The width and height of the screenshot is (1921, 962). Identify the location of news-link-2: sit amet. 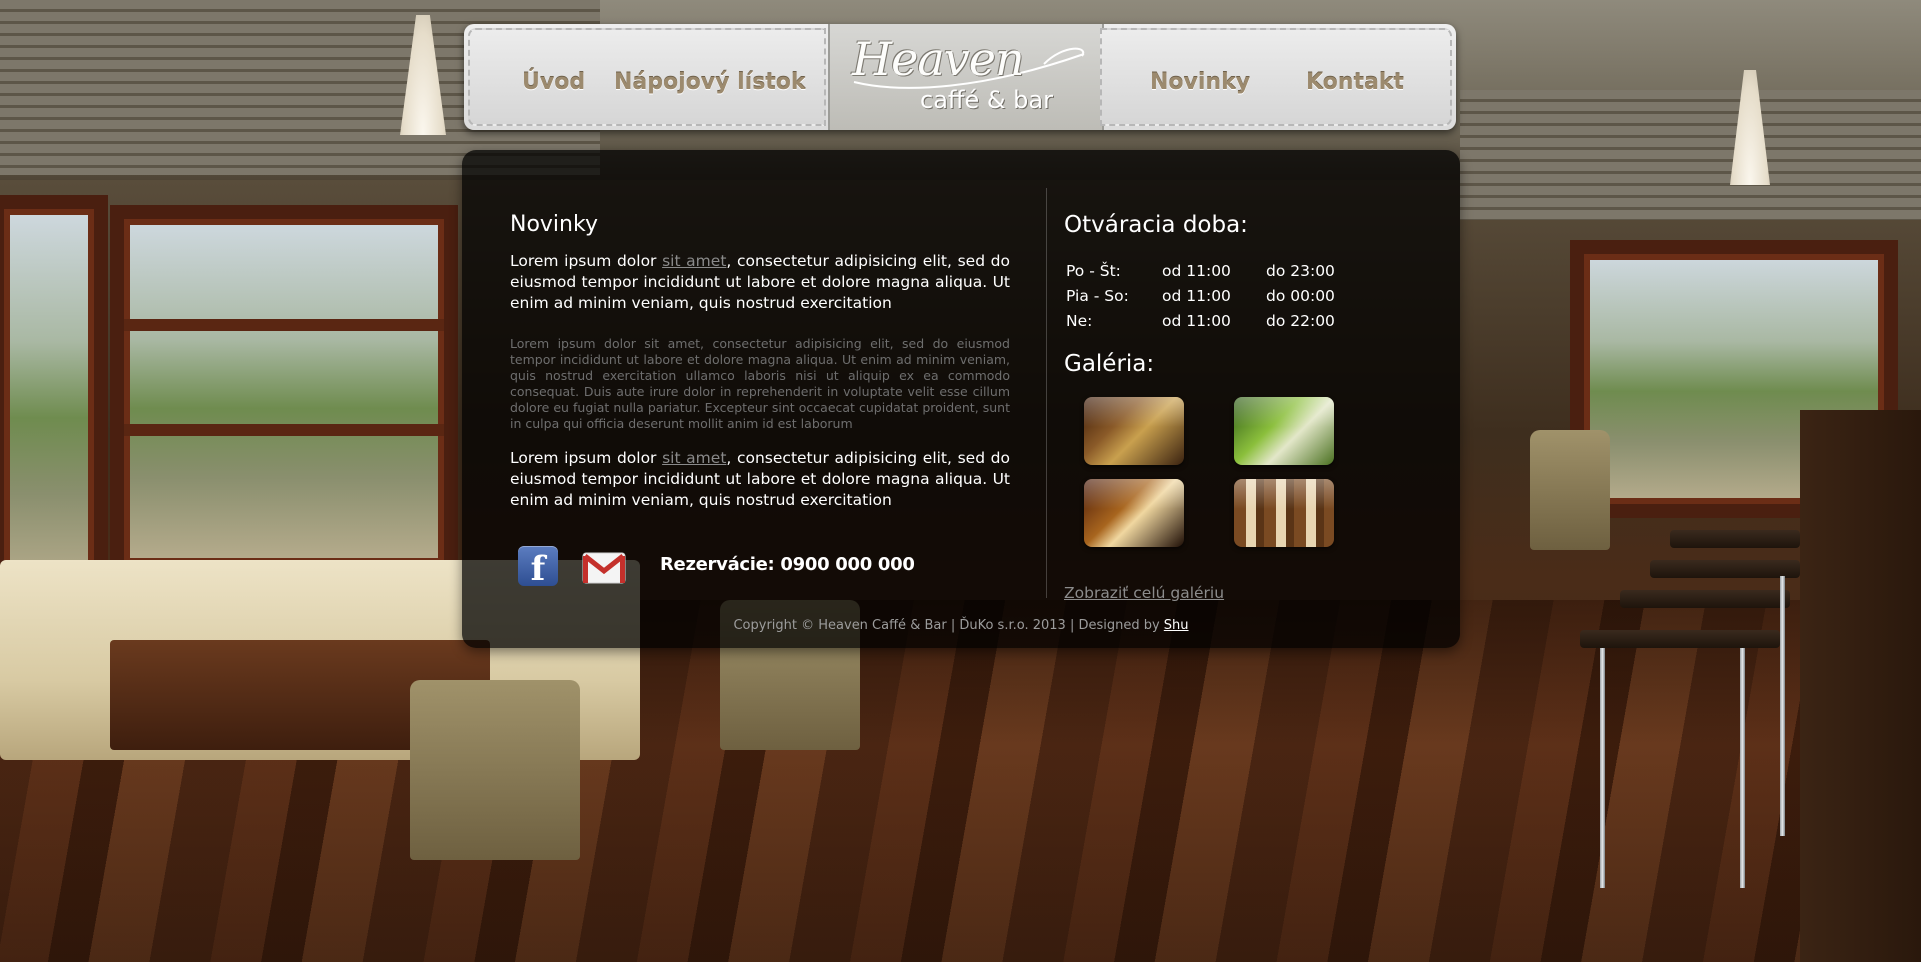
(694, 458).